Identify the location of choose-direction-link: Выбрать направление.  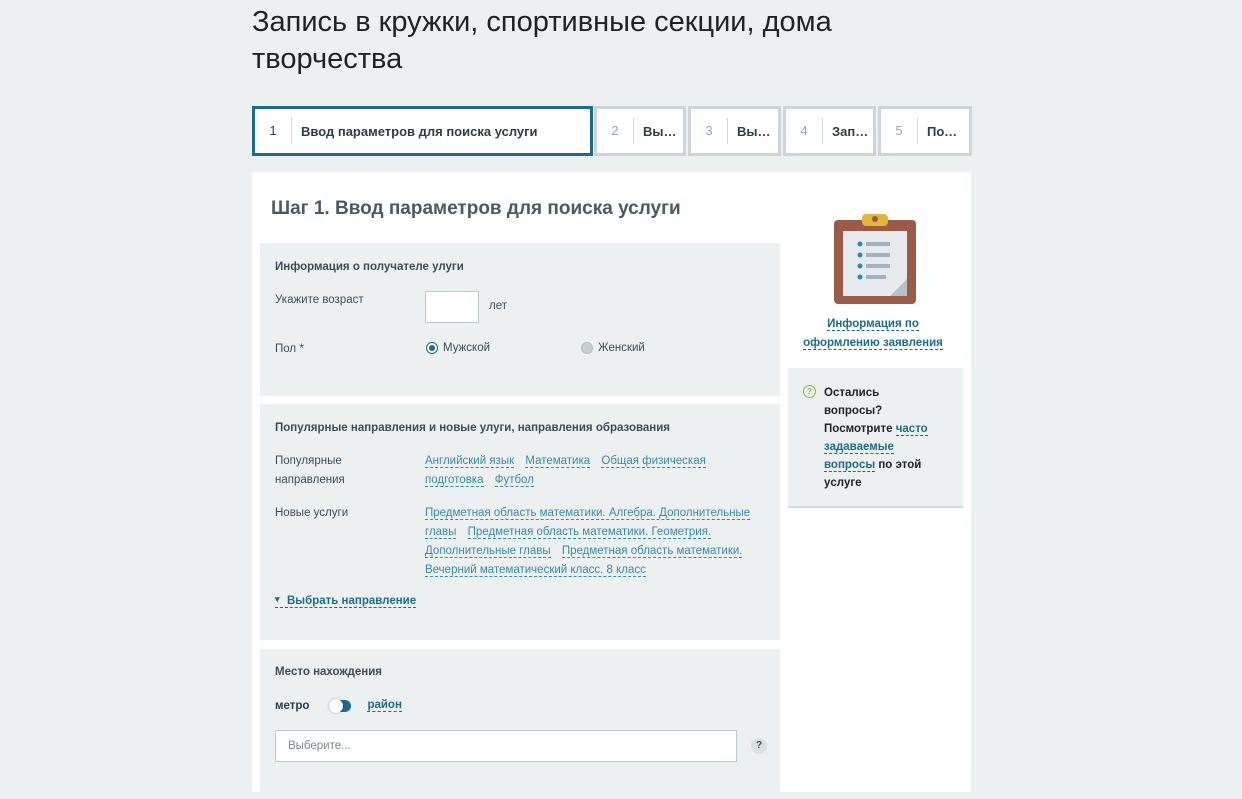
(346, 601).